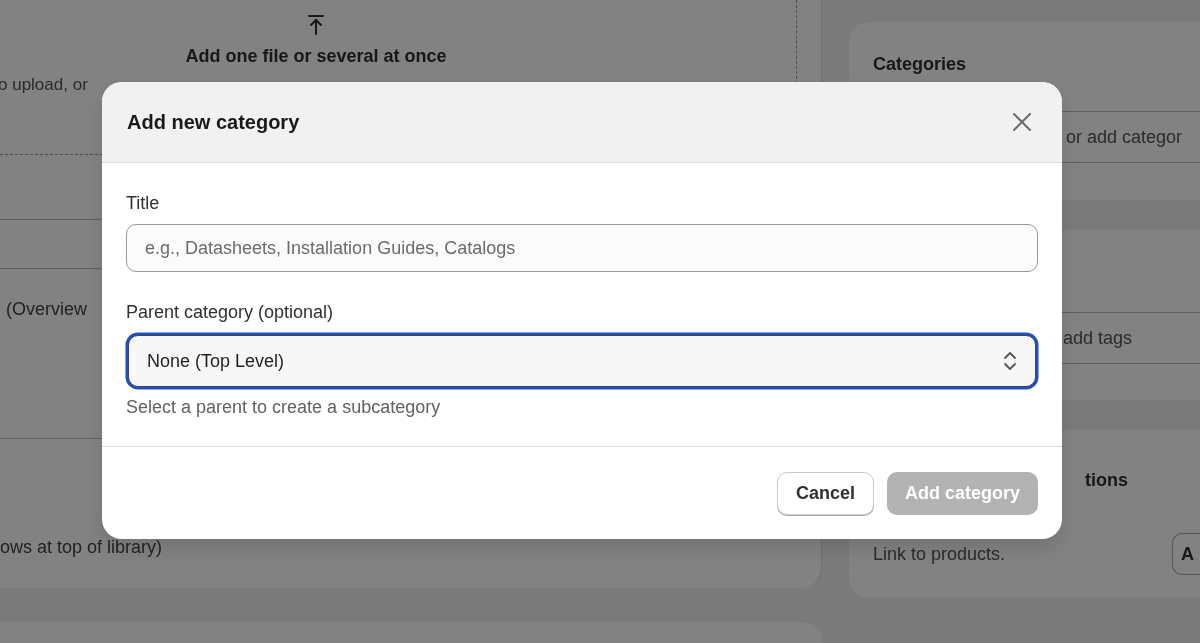  I want to click on parent-category-select: None (Top Level), so click(582, 361).